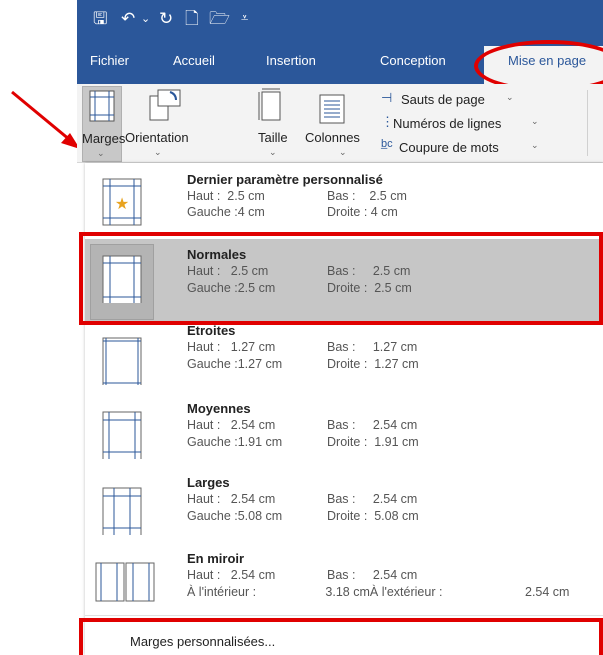 This screenshot has width=603, height=655. I want to click on ribbon-divider, so click(587, 123).